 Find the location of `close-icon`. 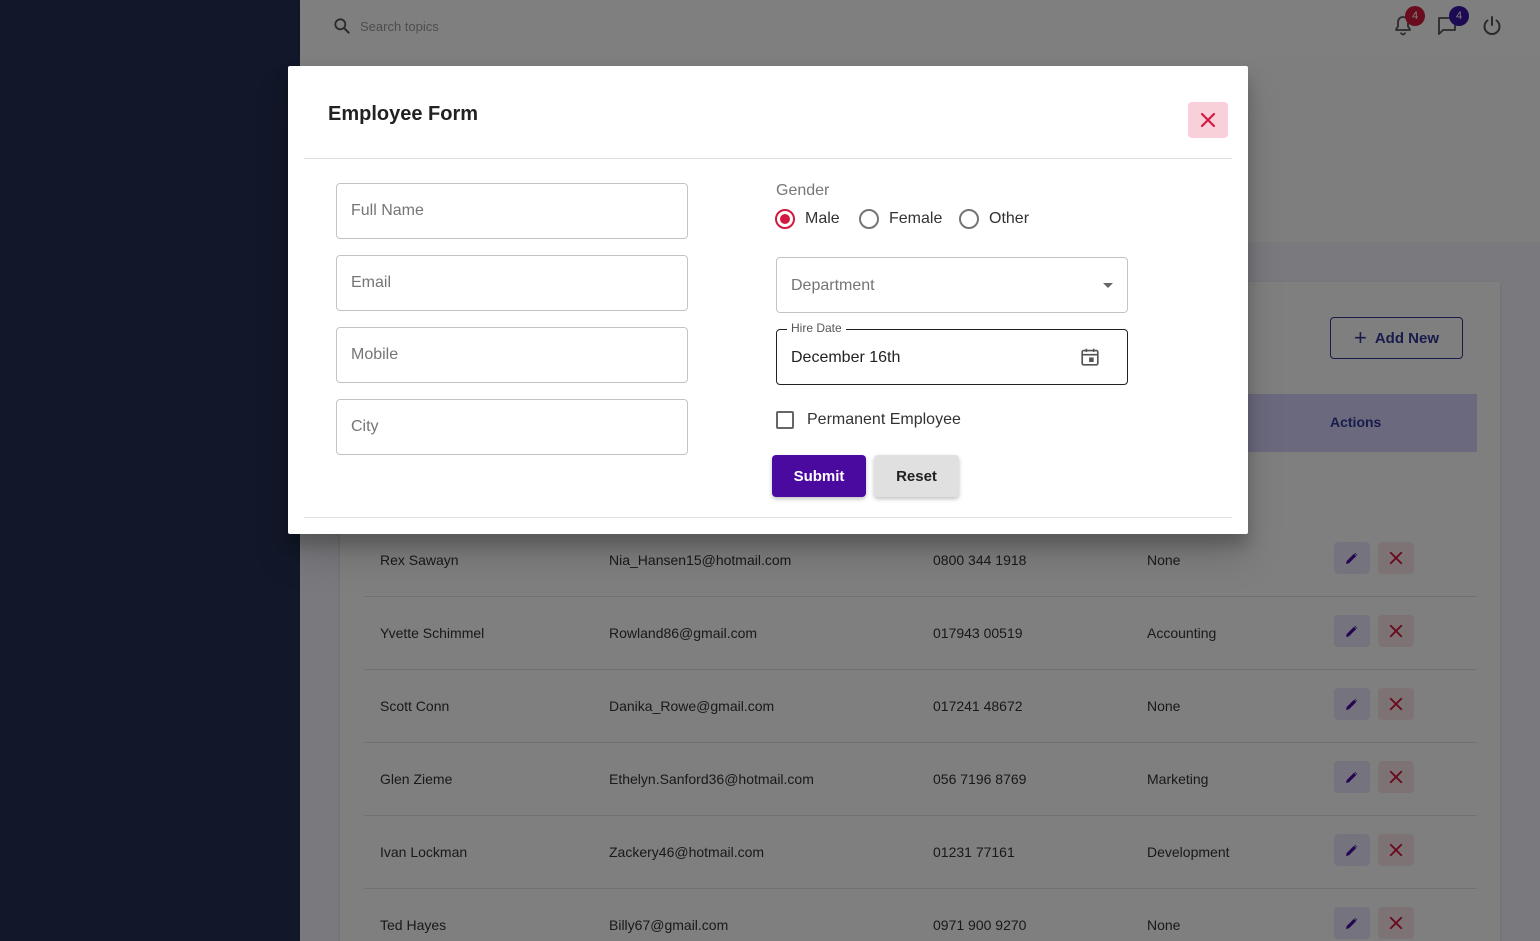

close-icon is located at coordinates (1208, 120).